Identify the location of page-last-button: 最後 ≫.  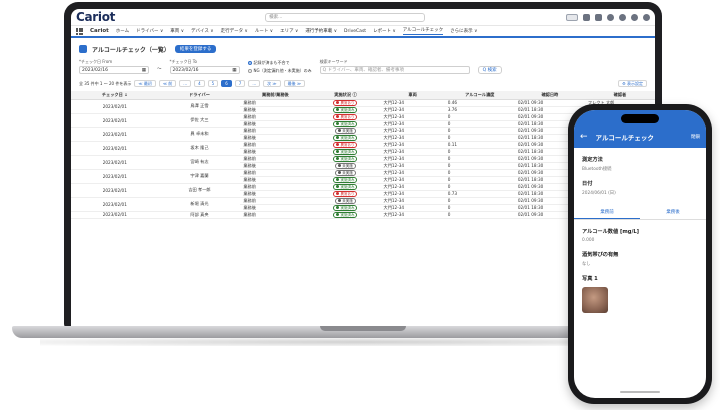
(294, 83).